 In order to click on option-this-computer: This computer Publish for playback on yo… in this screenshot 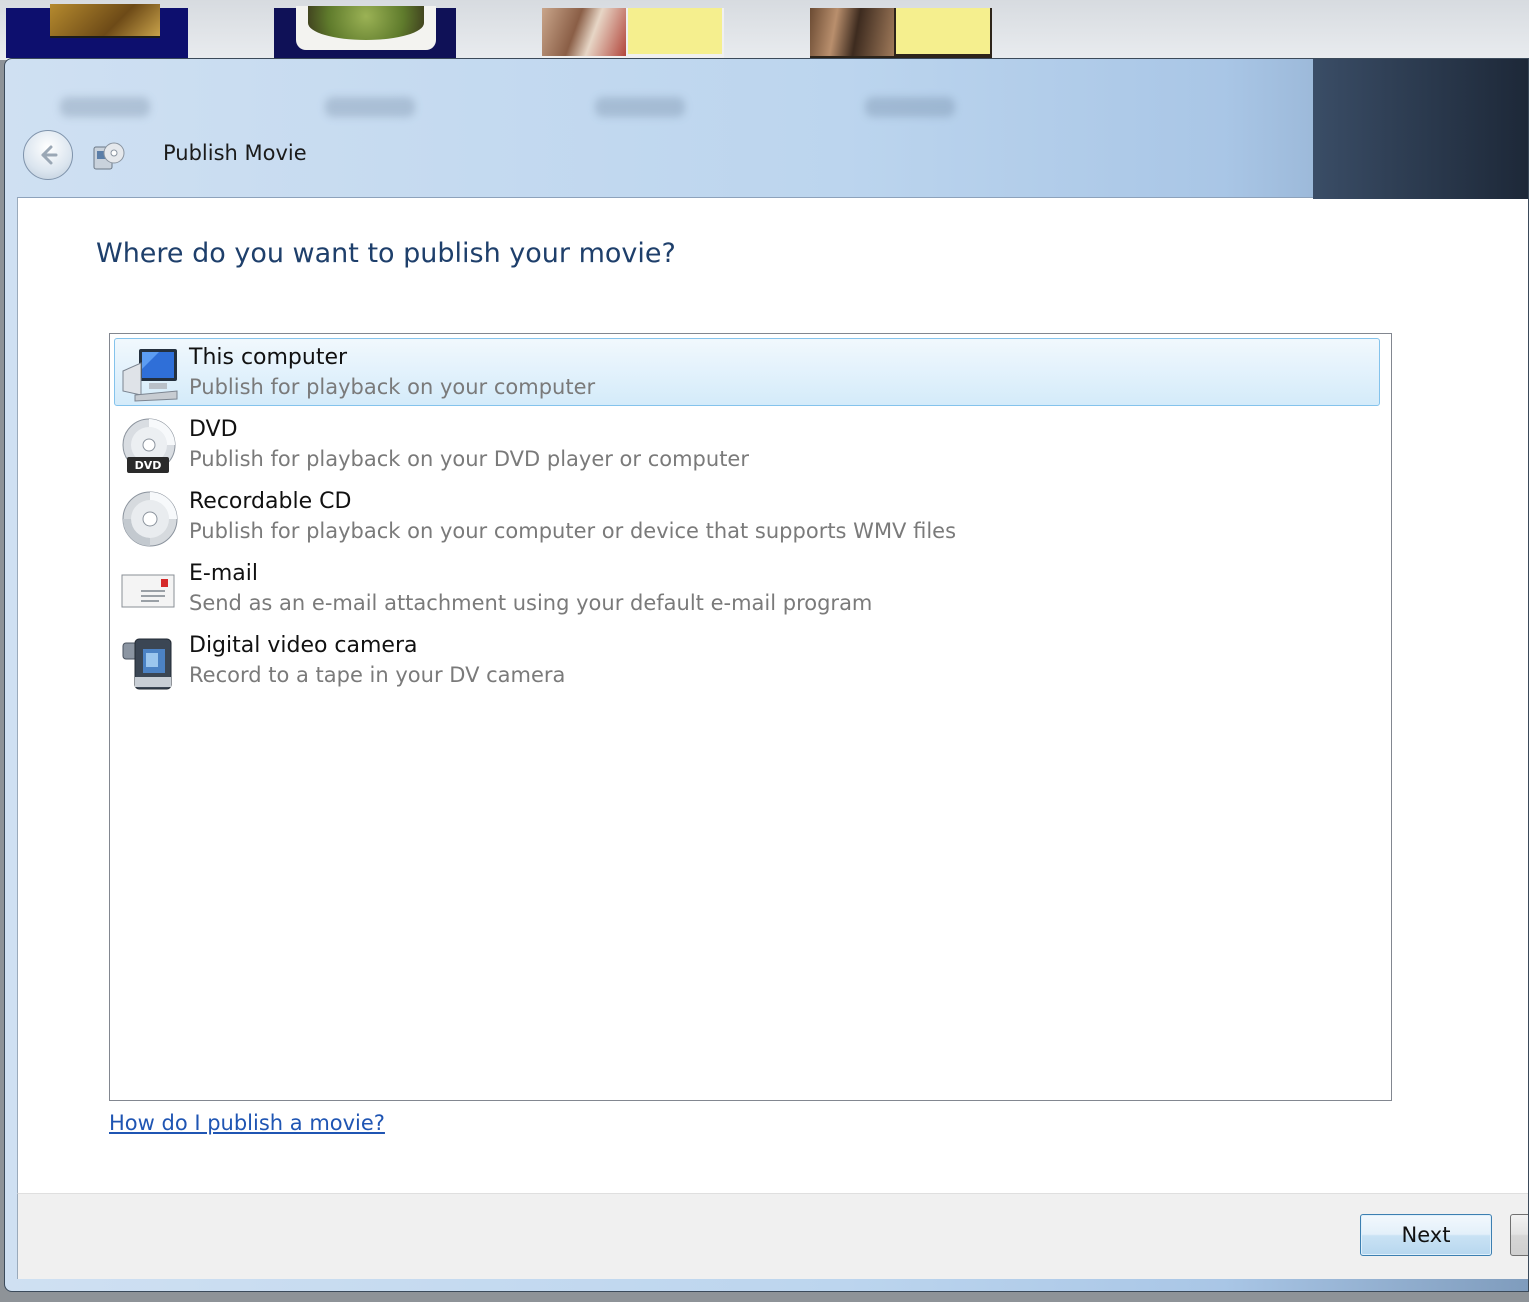, I will do `click(747, 372)`.